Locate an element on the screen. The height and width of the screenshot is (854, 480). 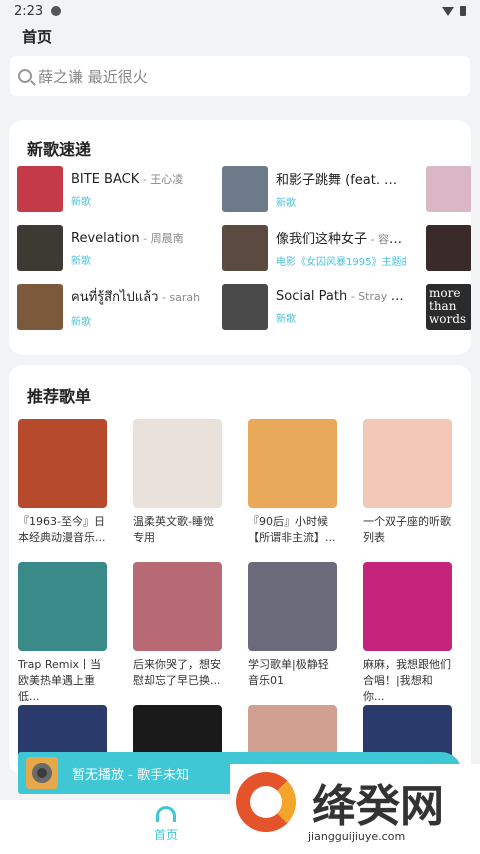
wifi-icon is located at coordinates (448, 11).